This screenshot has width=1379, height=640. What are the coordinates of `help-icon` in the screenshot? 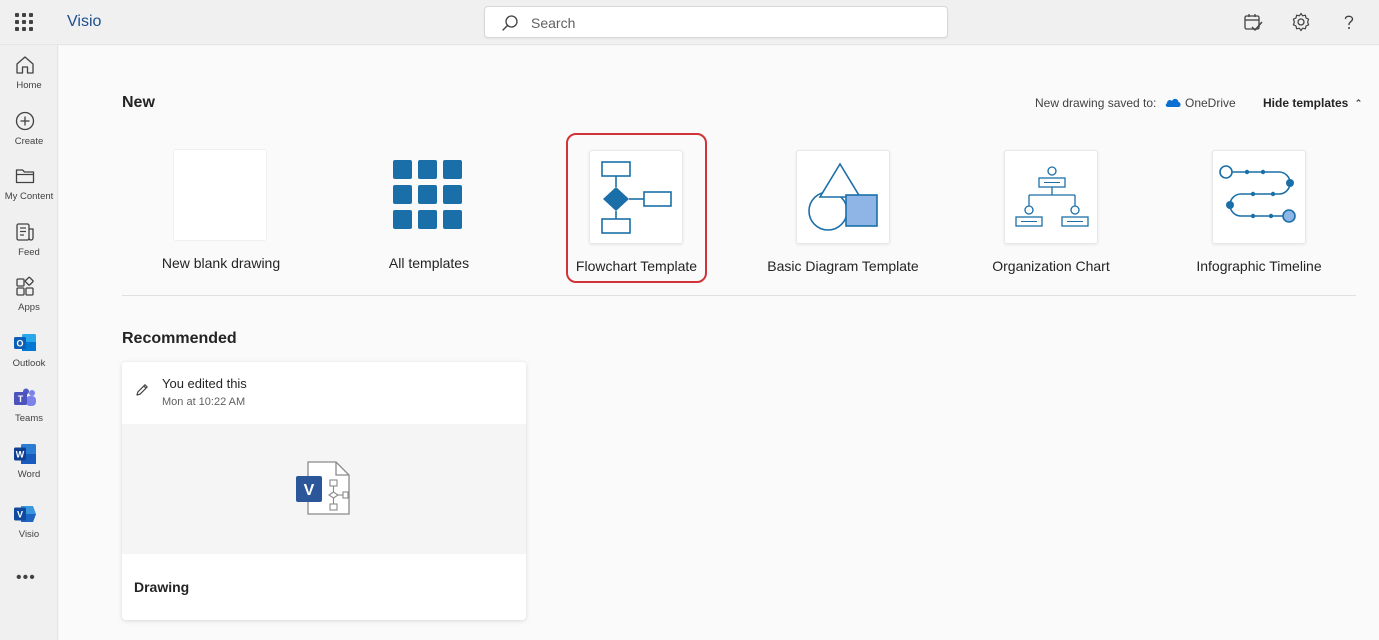 It's located at (1349, 22).